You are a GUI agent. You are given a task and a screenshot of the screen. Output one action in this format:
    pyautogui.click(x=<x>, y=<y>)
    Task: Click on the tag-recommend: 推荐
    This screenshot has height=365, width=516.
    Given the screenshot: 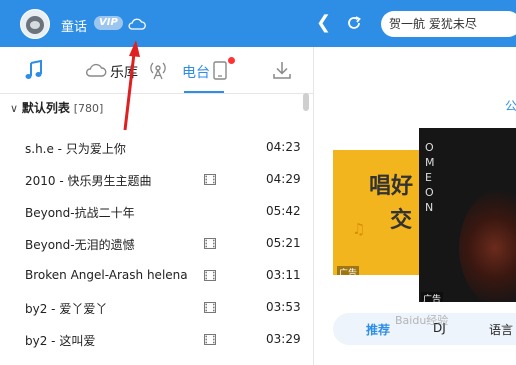 What is the action you would take?
    pyautogui.click(x=378, y=329)
    